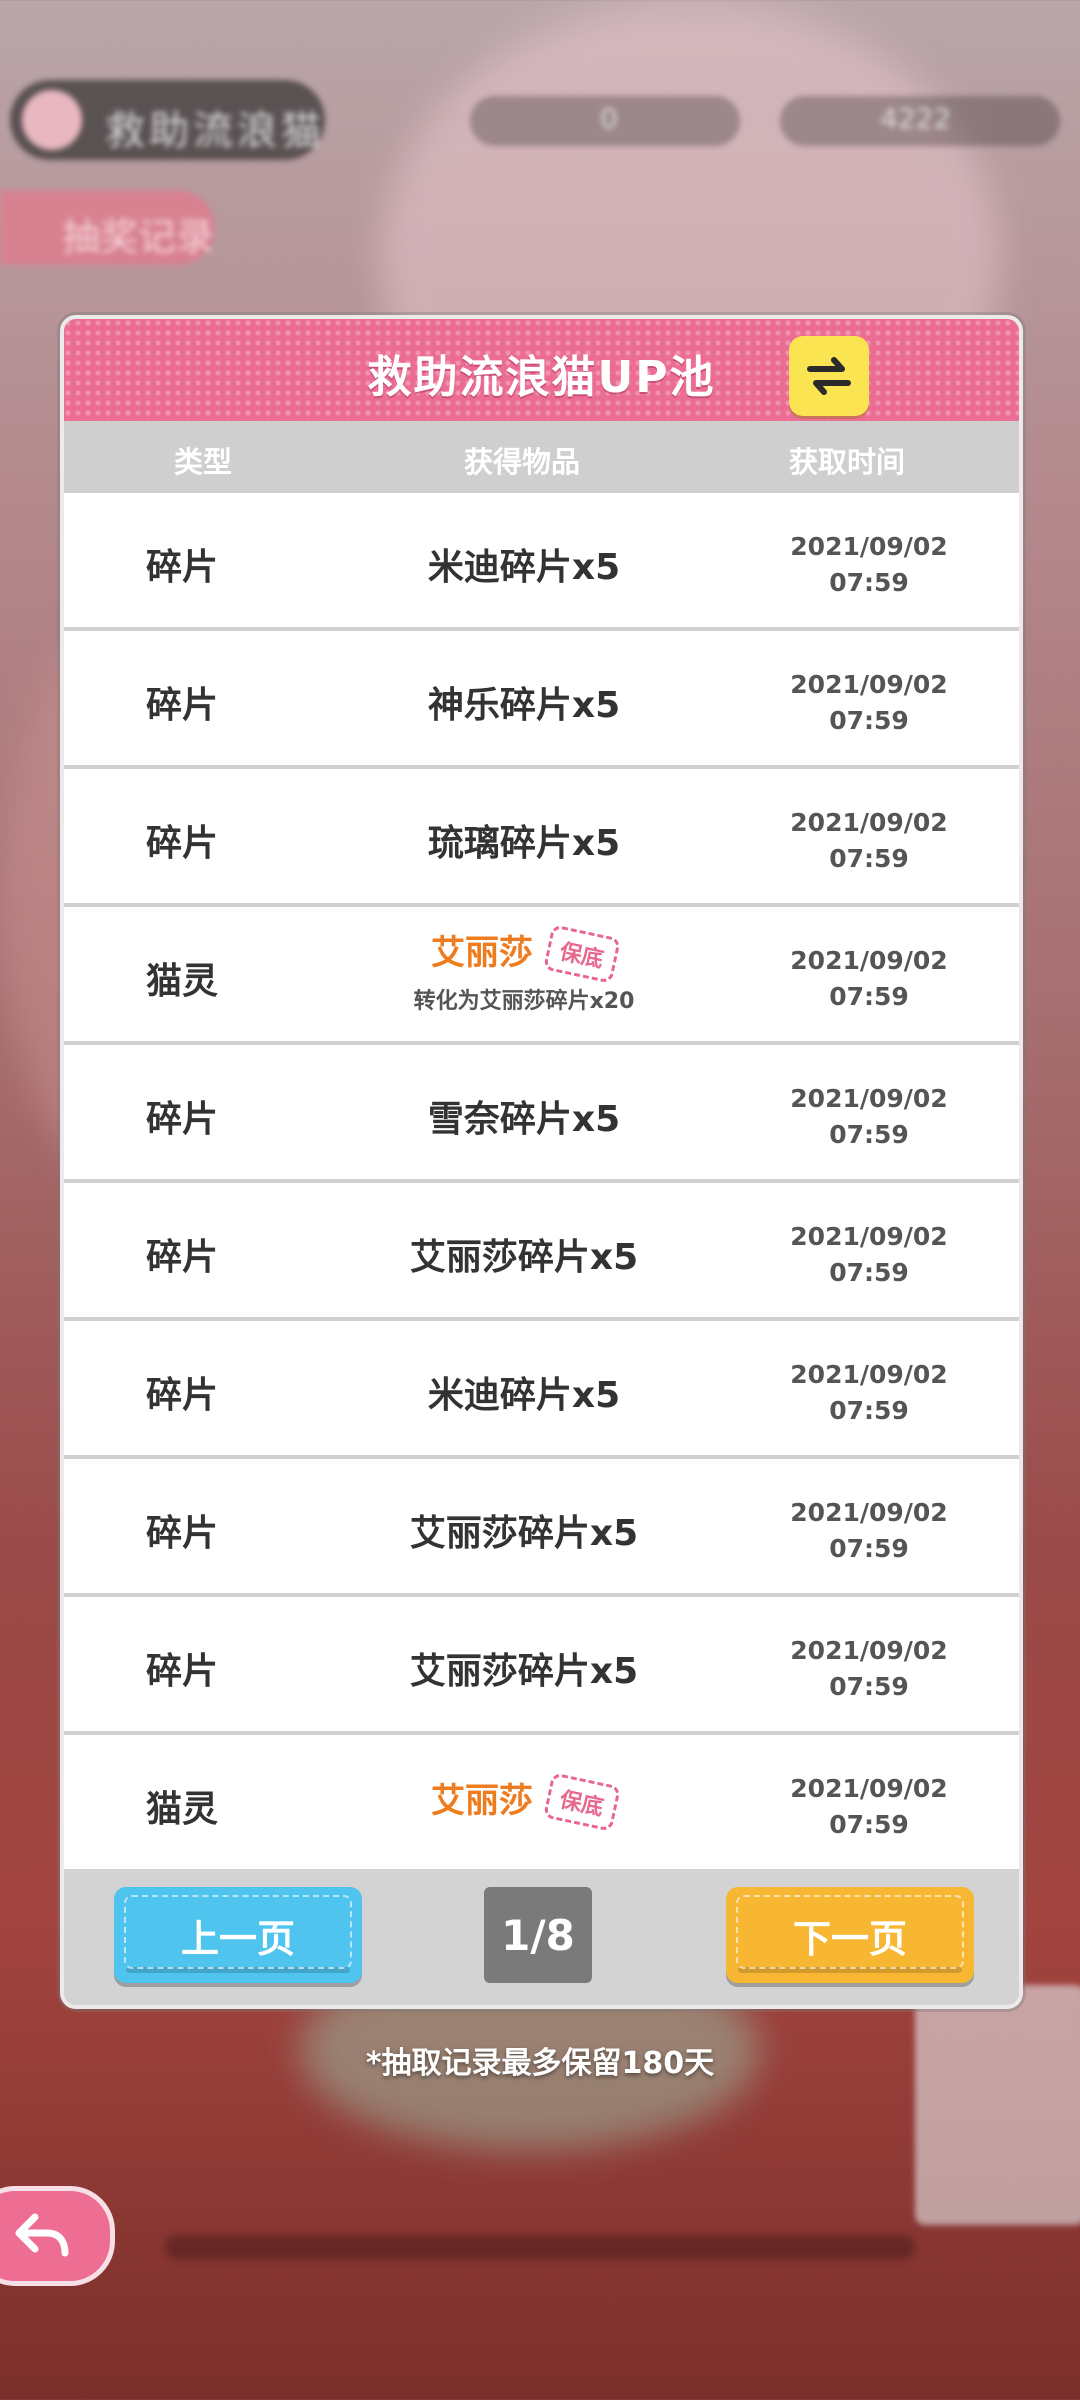  I want to click on switch-pool-button, so click(829, 376).